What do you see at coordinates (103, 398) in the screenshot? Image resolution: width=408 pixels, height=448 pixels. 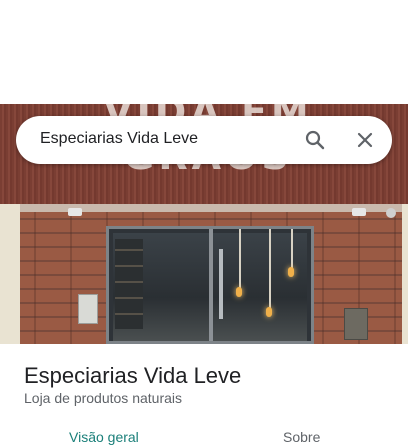 I see `place-category: Loja de produtos naturais` at bounding box center [103, 398].